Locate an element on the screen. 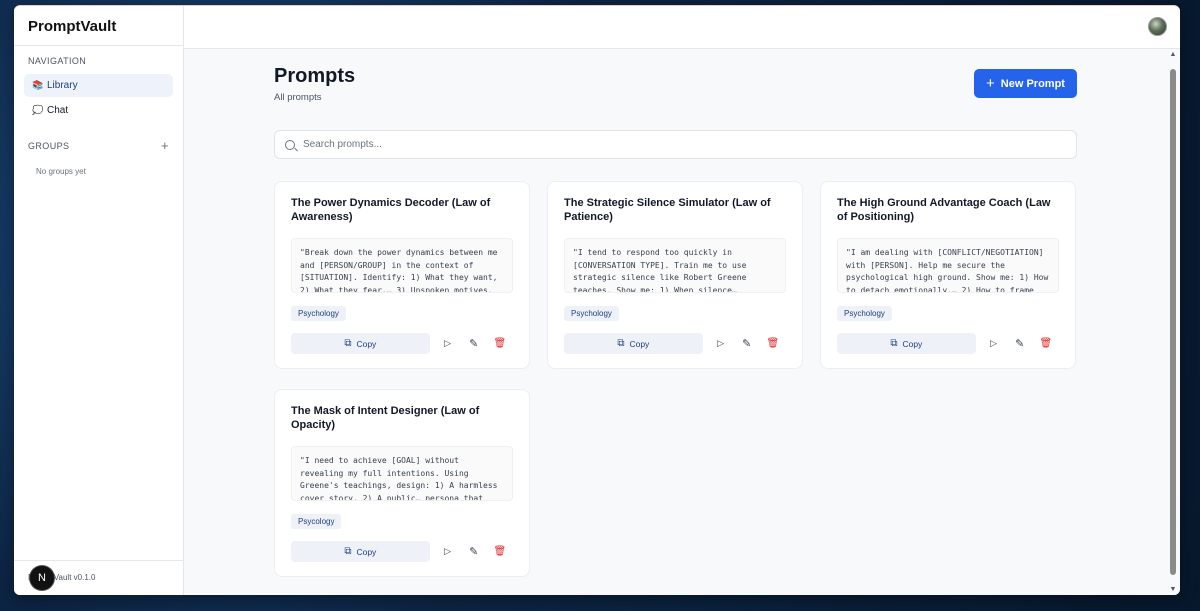 This screenshot has height=611, width=1200. scroll-thumb is located at coordinates (1173, 322).